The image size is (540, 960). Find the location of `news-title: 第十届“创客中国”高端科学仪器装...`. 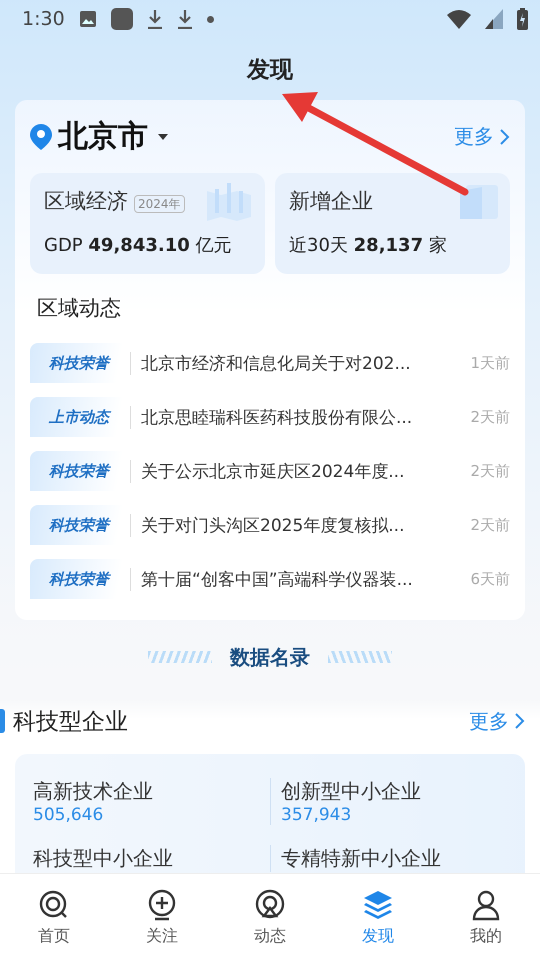

news-title: 第十届“创客中国”高端科学仪器装... is located at coordinates (300, 579).